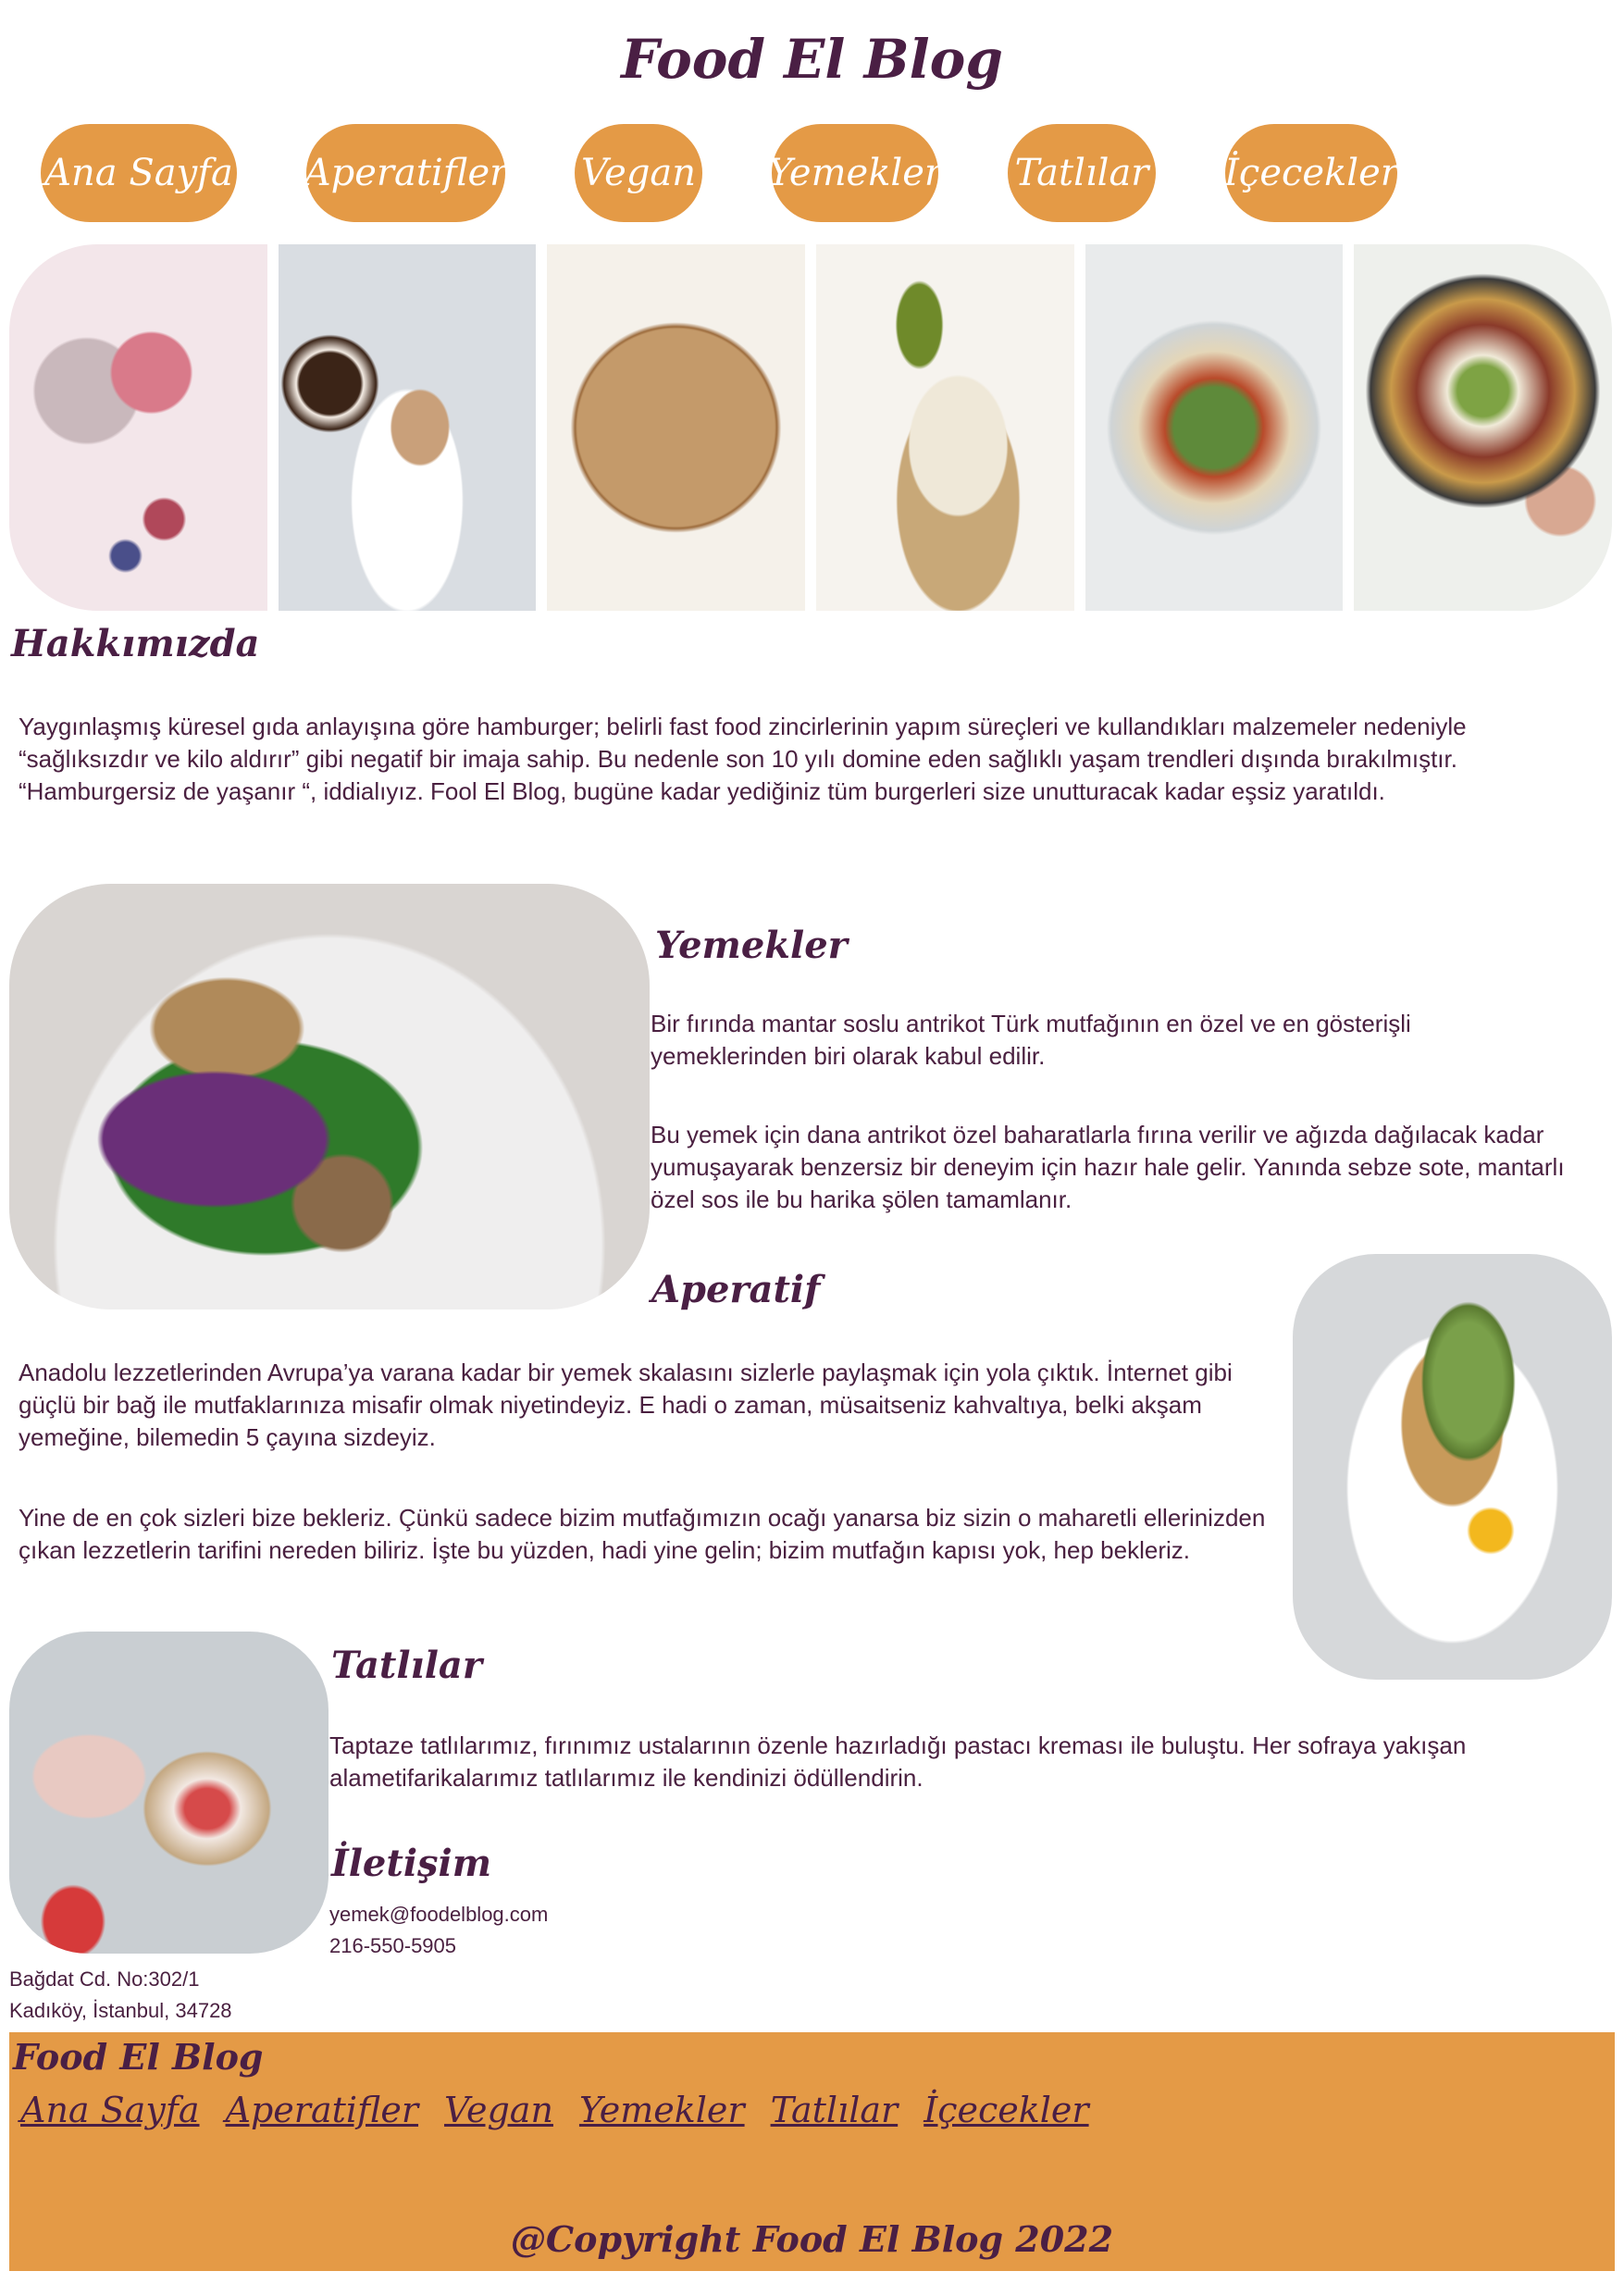 The height and width of the screenshot is (2296, 1624). I want to click on gallery-photo-chia-pudding, so click(138, 428).